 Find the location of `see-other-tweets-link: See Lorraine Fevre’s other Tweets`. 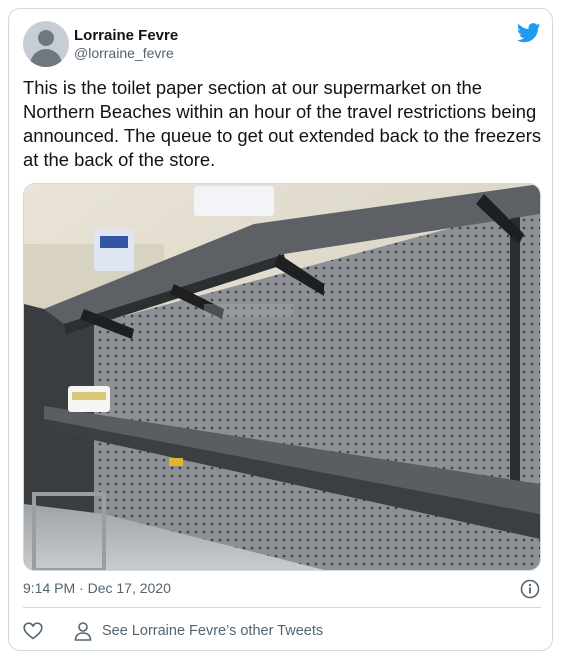

see-other-tweets-link: See Lorraine Fevre’s other Tweets is located at coordinates (212, 631).